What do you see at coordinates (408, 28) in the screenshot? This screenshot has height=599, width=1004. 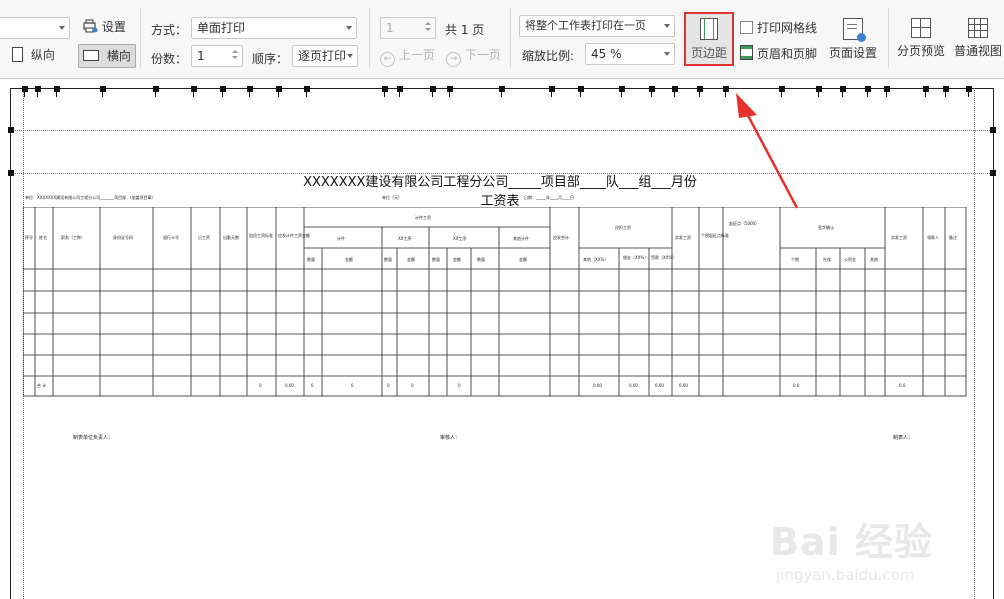 I see `page-number-input: 1` at bounding box center [408, 28].